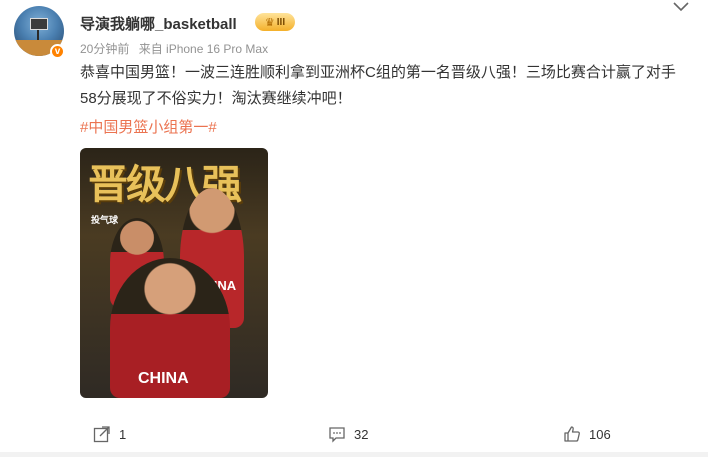 The width and height of the screenshot is (708, 457). I want to click on post-meta: 20分钟前 来自 iPhone 16 Pro Max, so click(177, 48).